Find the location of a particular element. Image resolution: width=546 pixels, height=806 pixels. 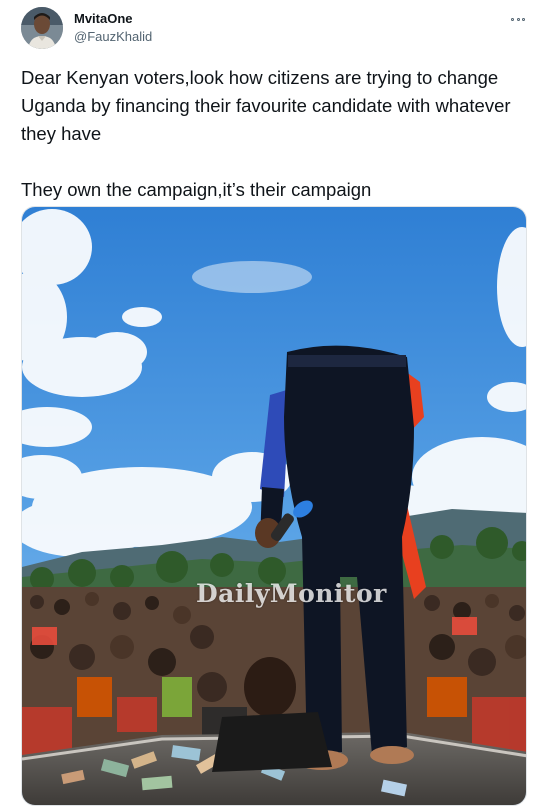

more-horizontal-icon is located at coordinates (518, 19).